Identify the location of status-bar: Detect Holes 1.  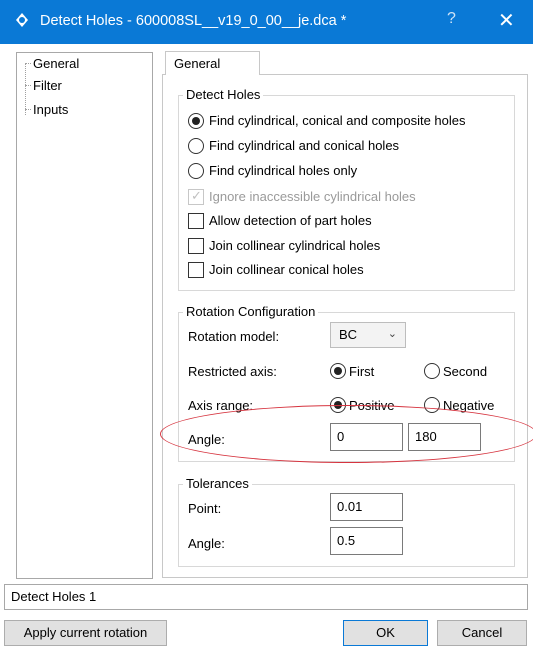
(266, 597).